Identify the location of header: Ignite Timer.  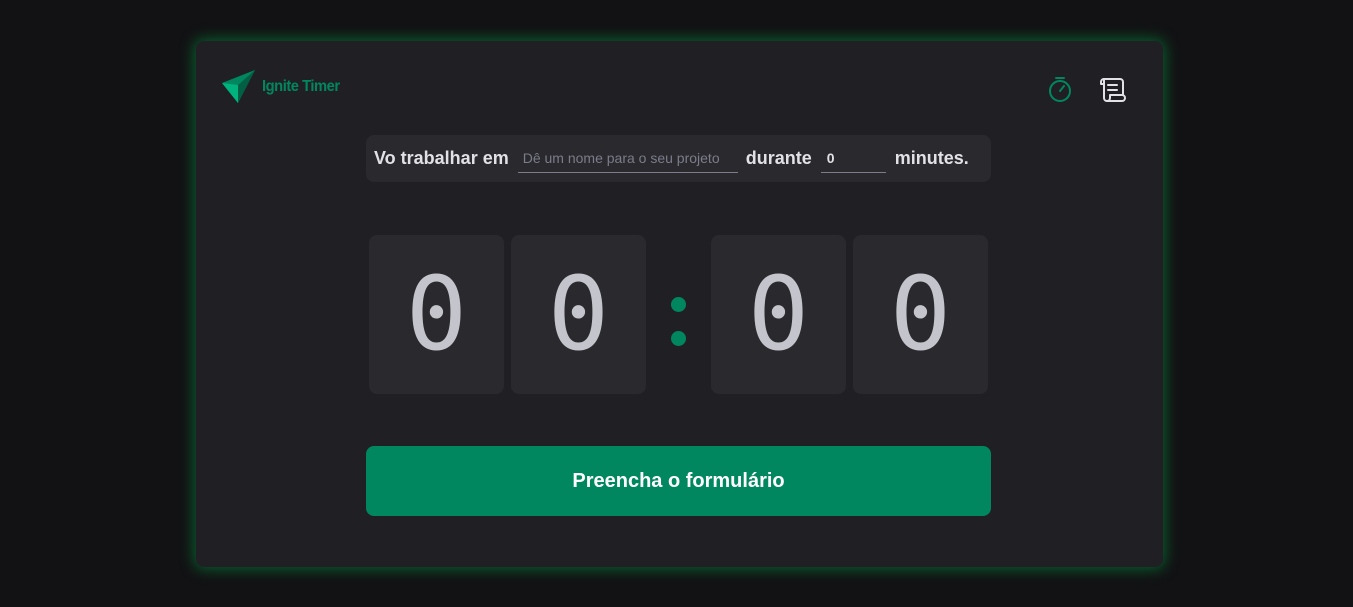
(674, 89).